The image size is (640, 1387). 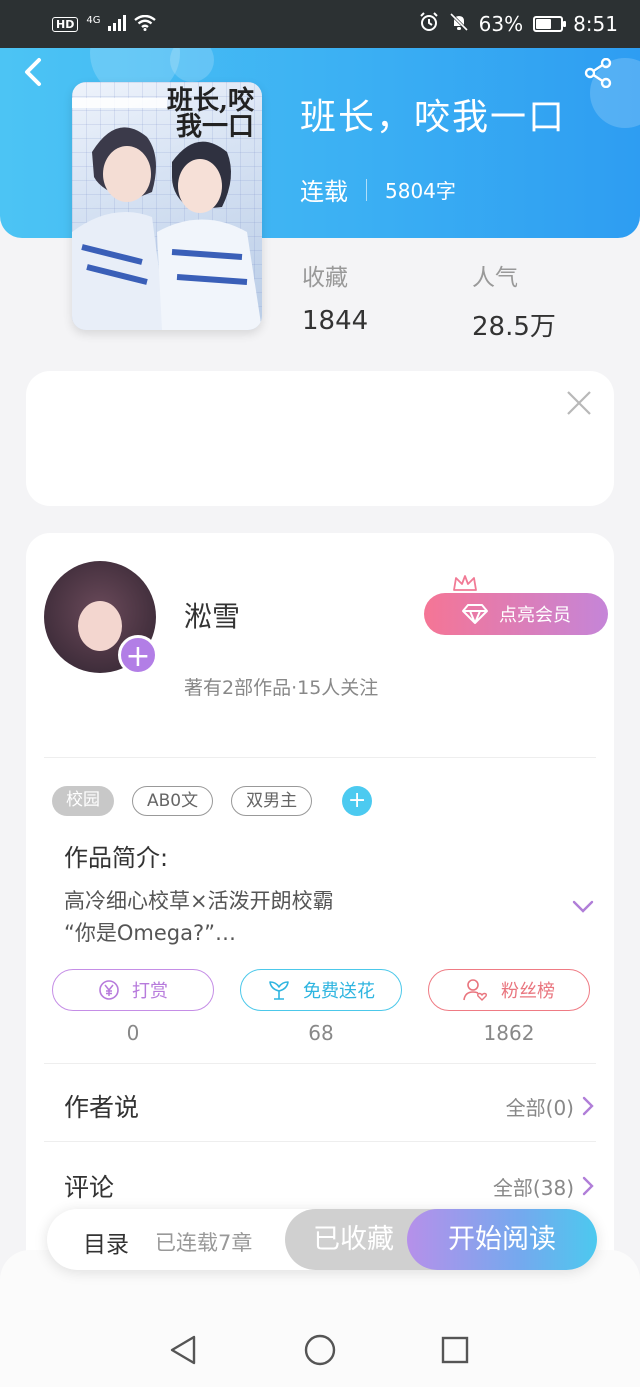 I want to click on status-bar: HD 4G 63% 8:51, so click(x=320, y=24).